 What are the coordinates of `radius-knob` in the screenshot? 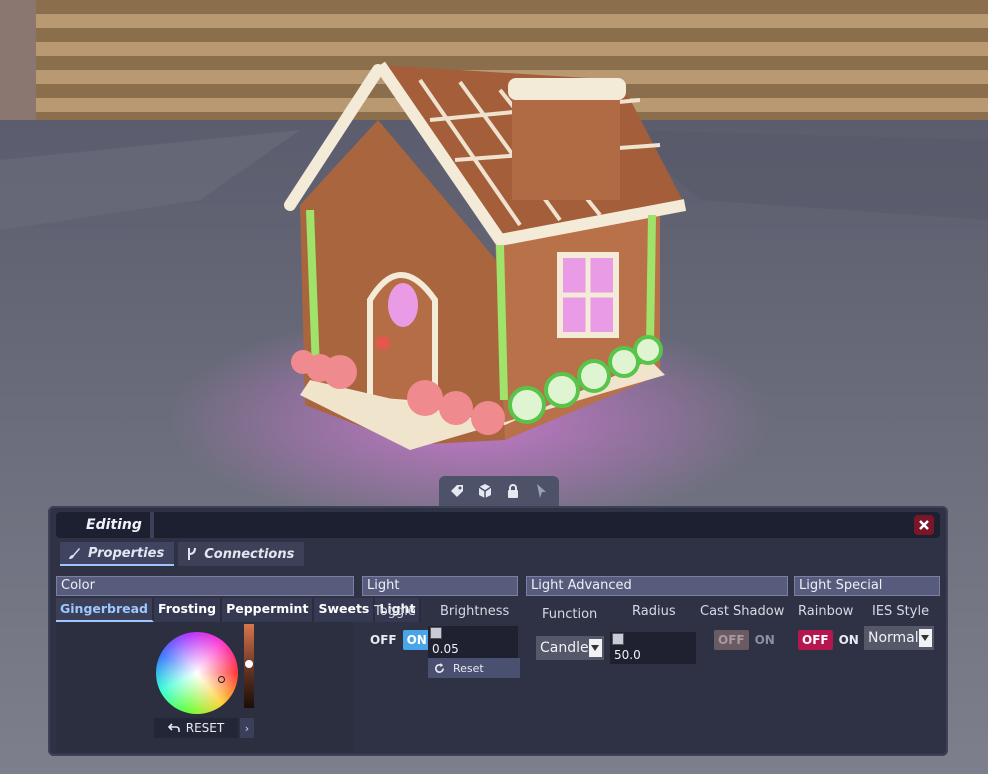 It's located at (618, 639).